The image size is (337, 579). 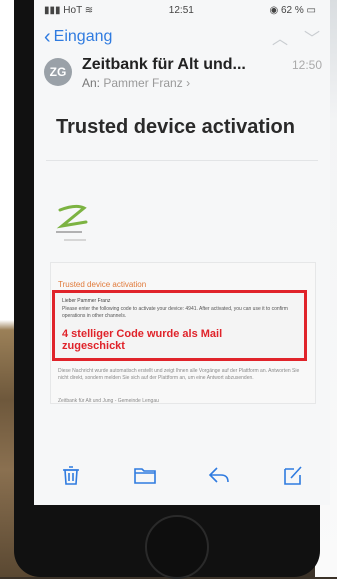 What do you see at coordinates (91, 83) in the screenshot?
I see `recipient-prefix: An:` at bounding box center [91, 83].